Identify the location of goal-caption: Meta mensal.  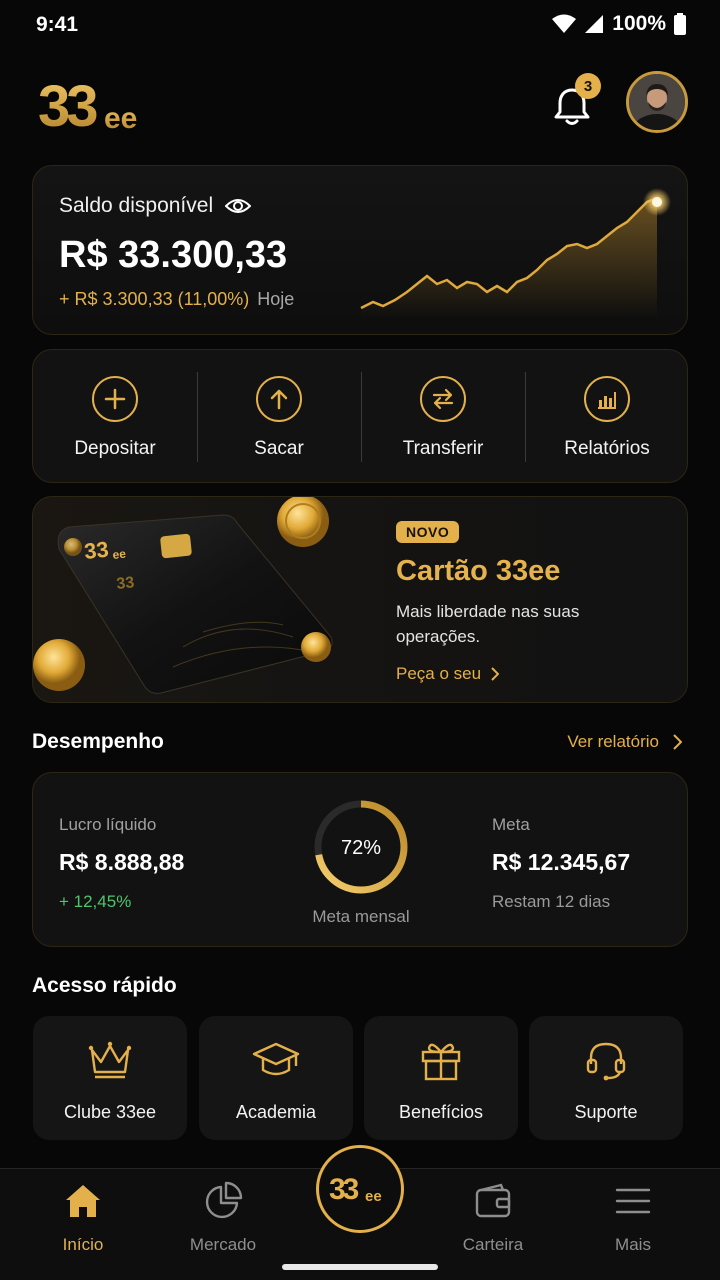
(361, 916).